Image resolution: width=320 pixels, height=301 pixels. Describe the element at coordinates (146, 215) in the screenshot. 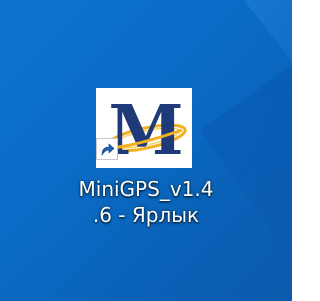

I see `shortcut-label-line-2: .6 - Ярлык` at that location.